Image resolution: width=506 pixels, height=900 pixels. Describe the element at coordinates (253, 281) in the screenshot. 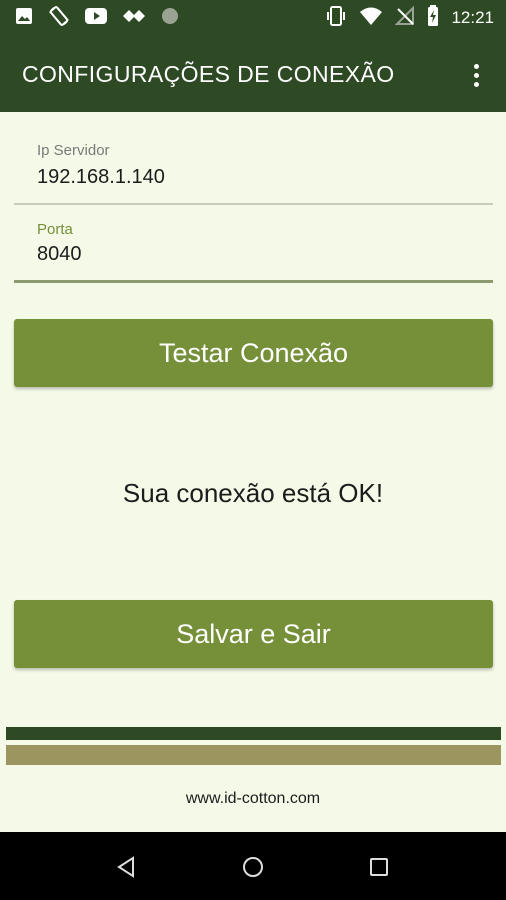

I see `port-field-underline` at that location.